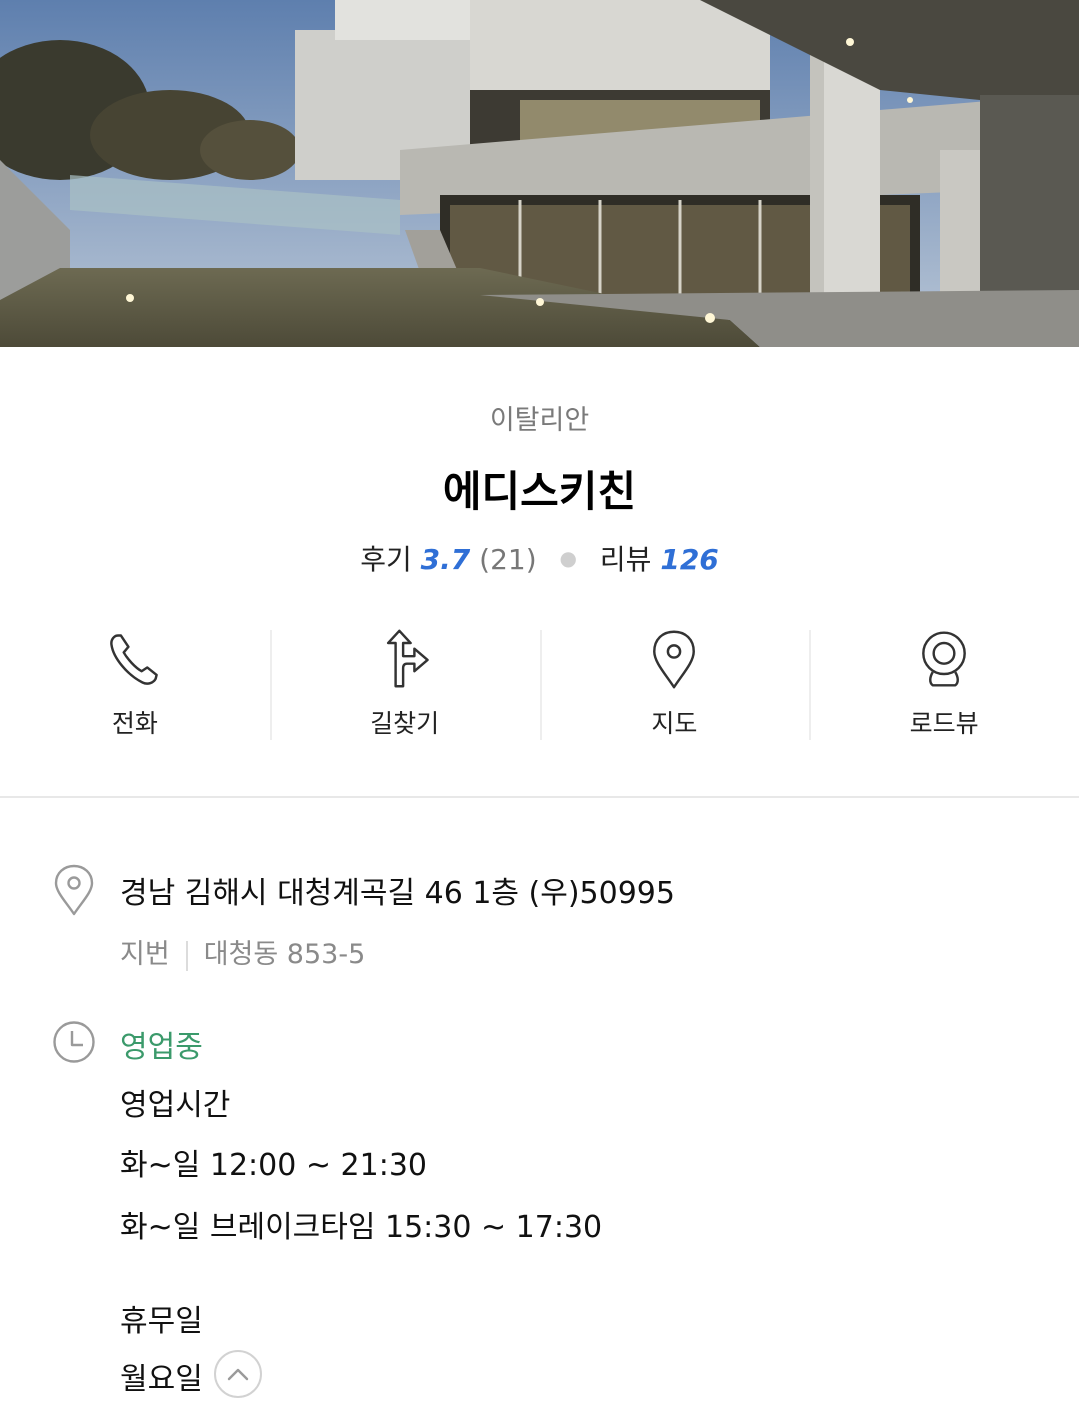  Describe the element at coordinates (361, 1227) in the screenshot. I see `hours-break-time: 화~일 브레이크타임 15:30 ~ 17:30` at that location.